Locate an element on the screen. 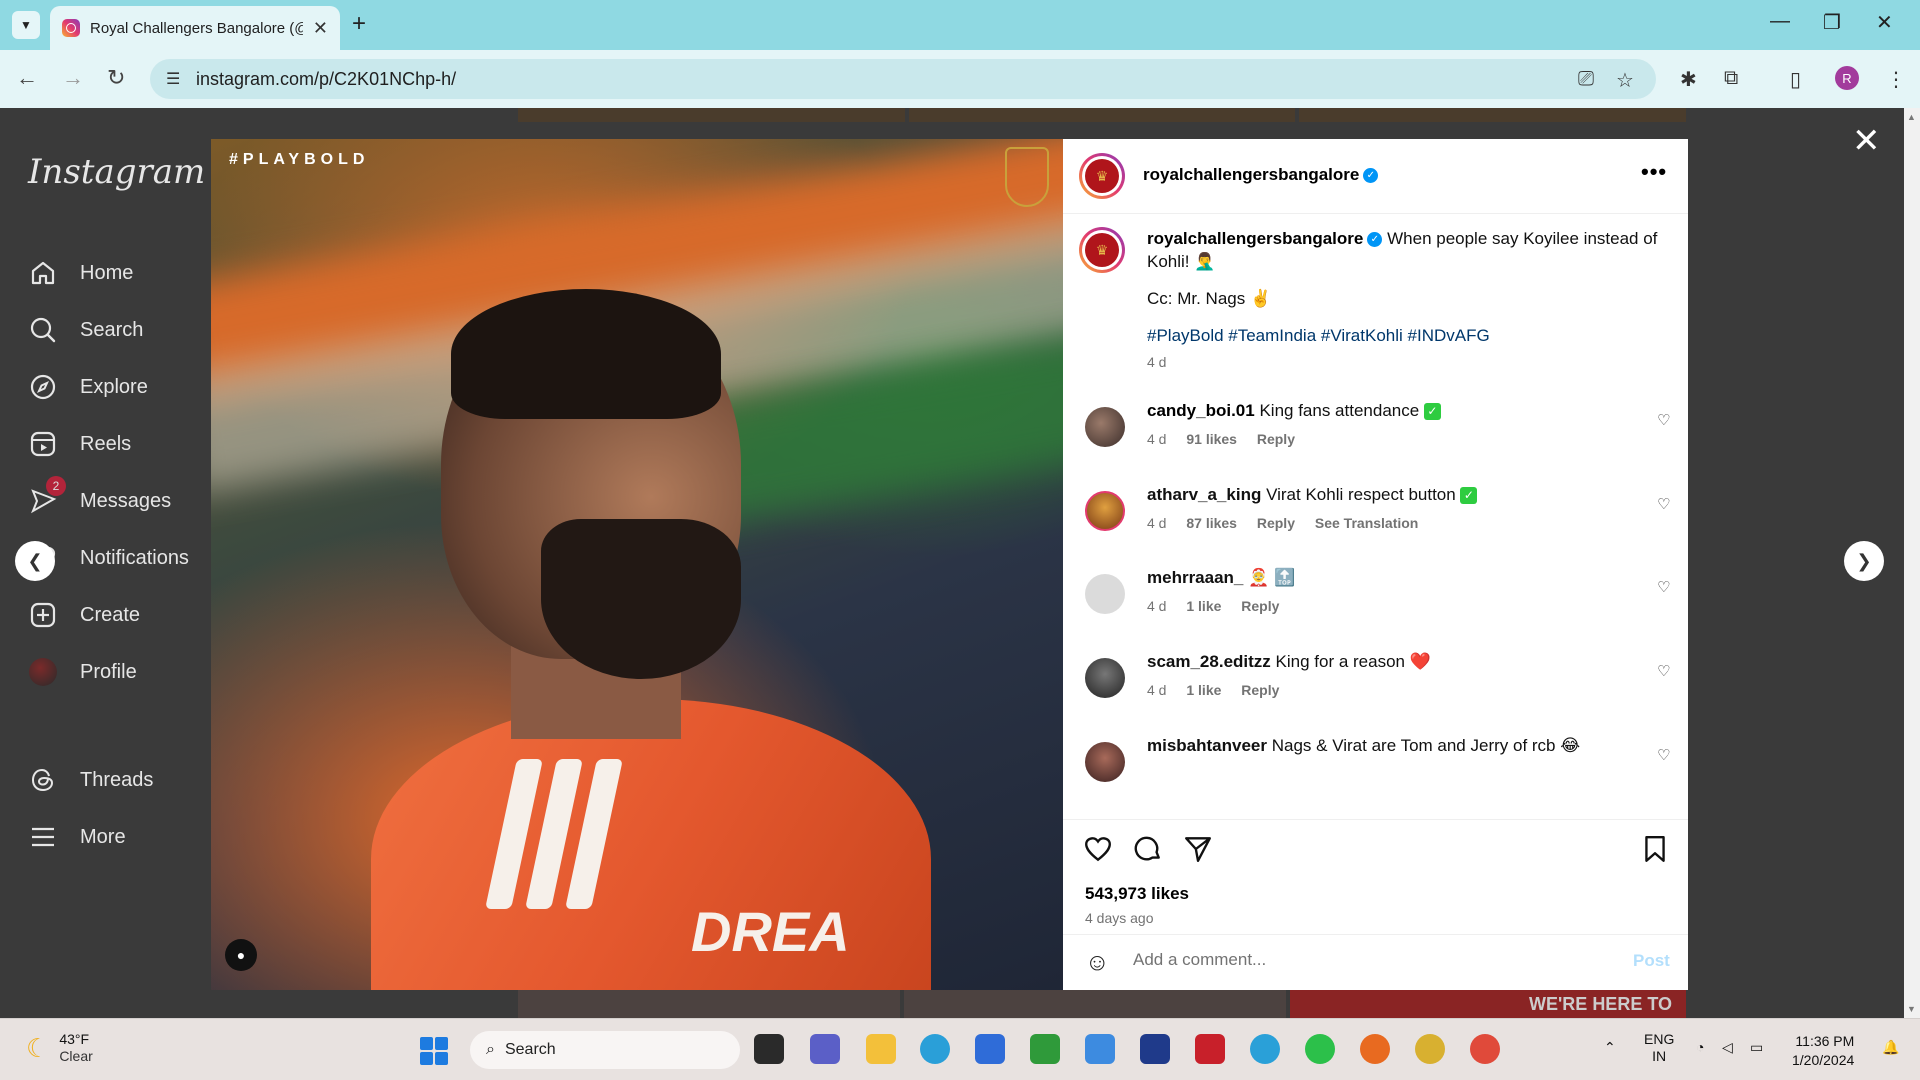  comment-likes: 87 likes is located at coordinates (1211, 523).